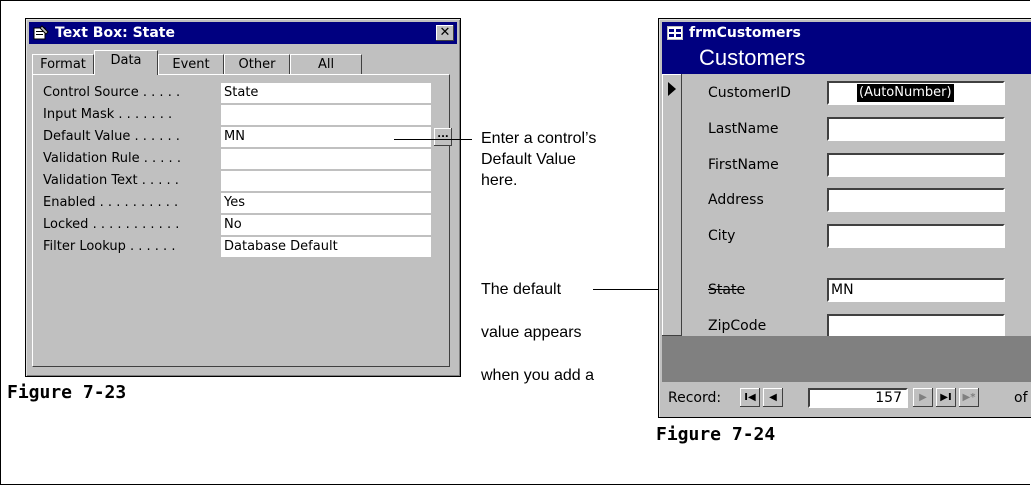 This screenshot has height=485, width=1031. Describe the element at coordinates (111, 202) in the screenshot. I see `property-label: Enabled . . . . . . . . . .` at that location.